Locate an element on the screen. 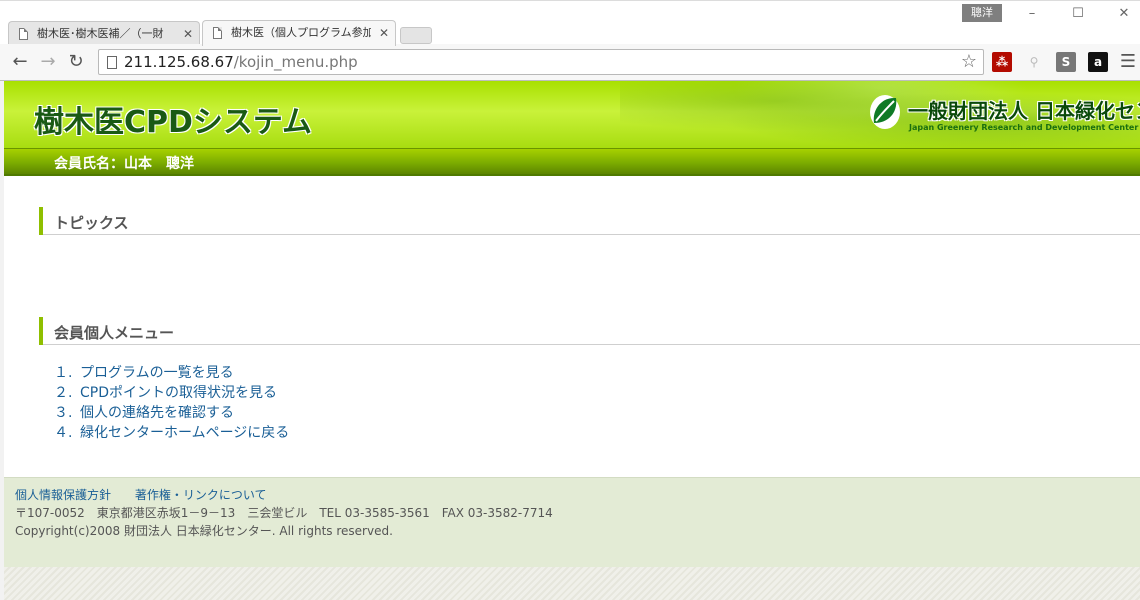 The width and height of the screenshot is (1140, 600). privacy-policy-link: 個人情報保護方針 is located at coordinates (63, 495).